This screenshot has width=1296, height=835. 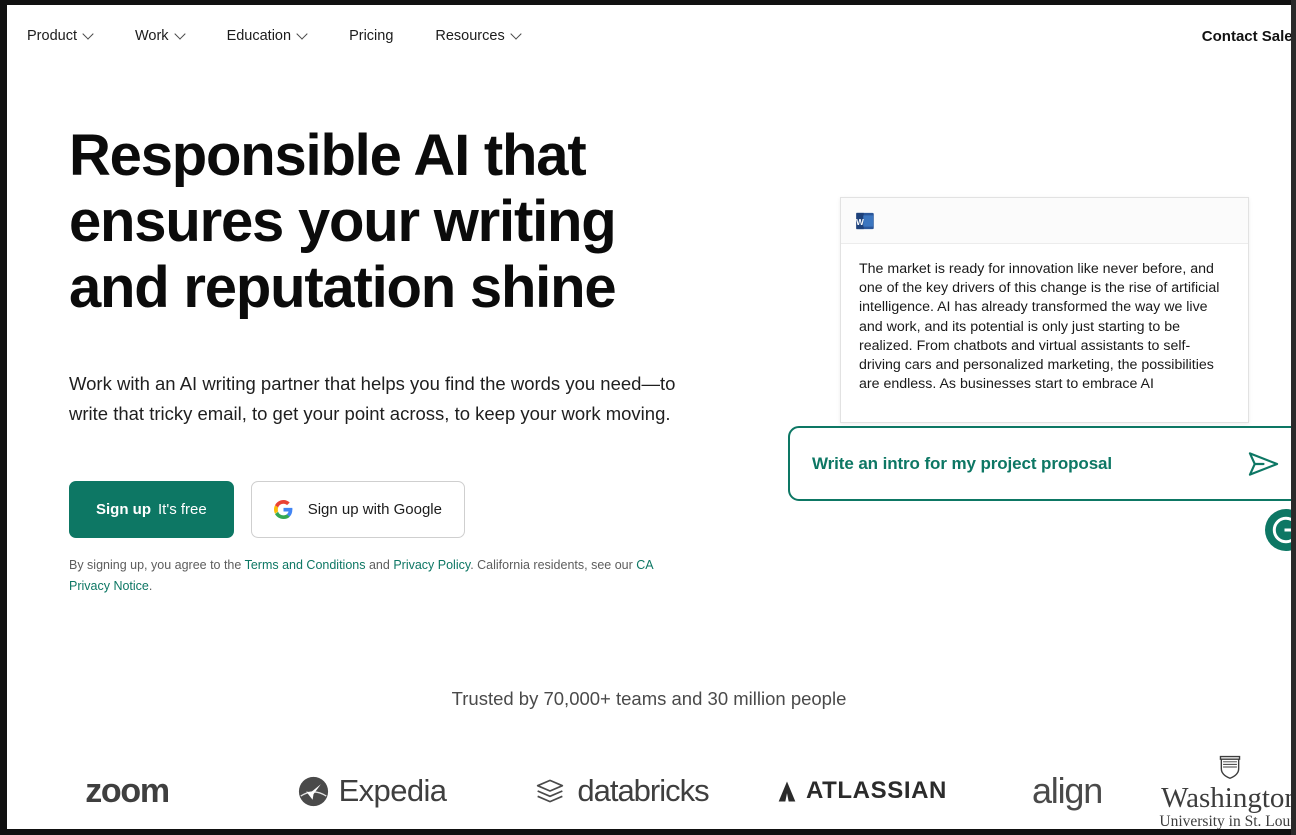 I want to click on nav-item-education: Education, so click(x=278, y=36).